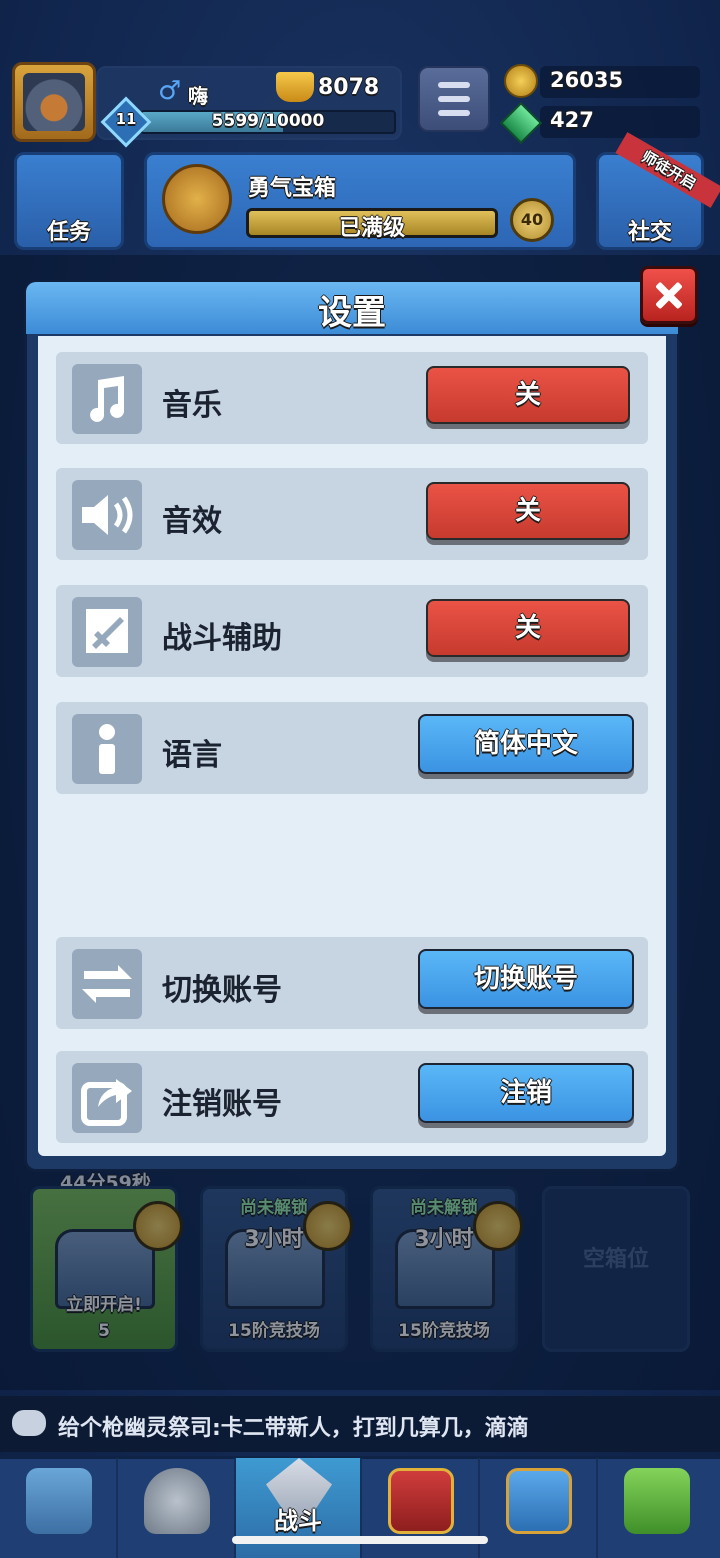 This screenshot has width=720, height=1558. I want to click on player-avatar, so click(54, 102).